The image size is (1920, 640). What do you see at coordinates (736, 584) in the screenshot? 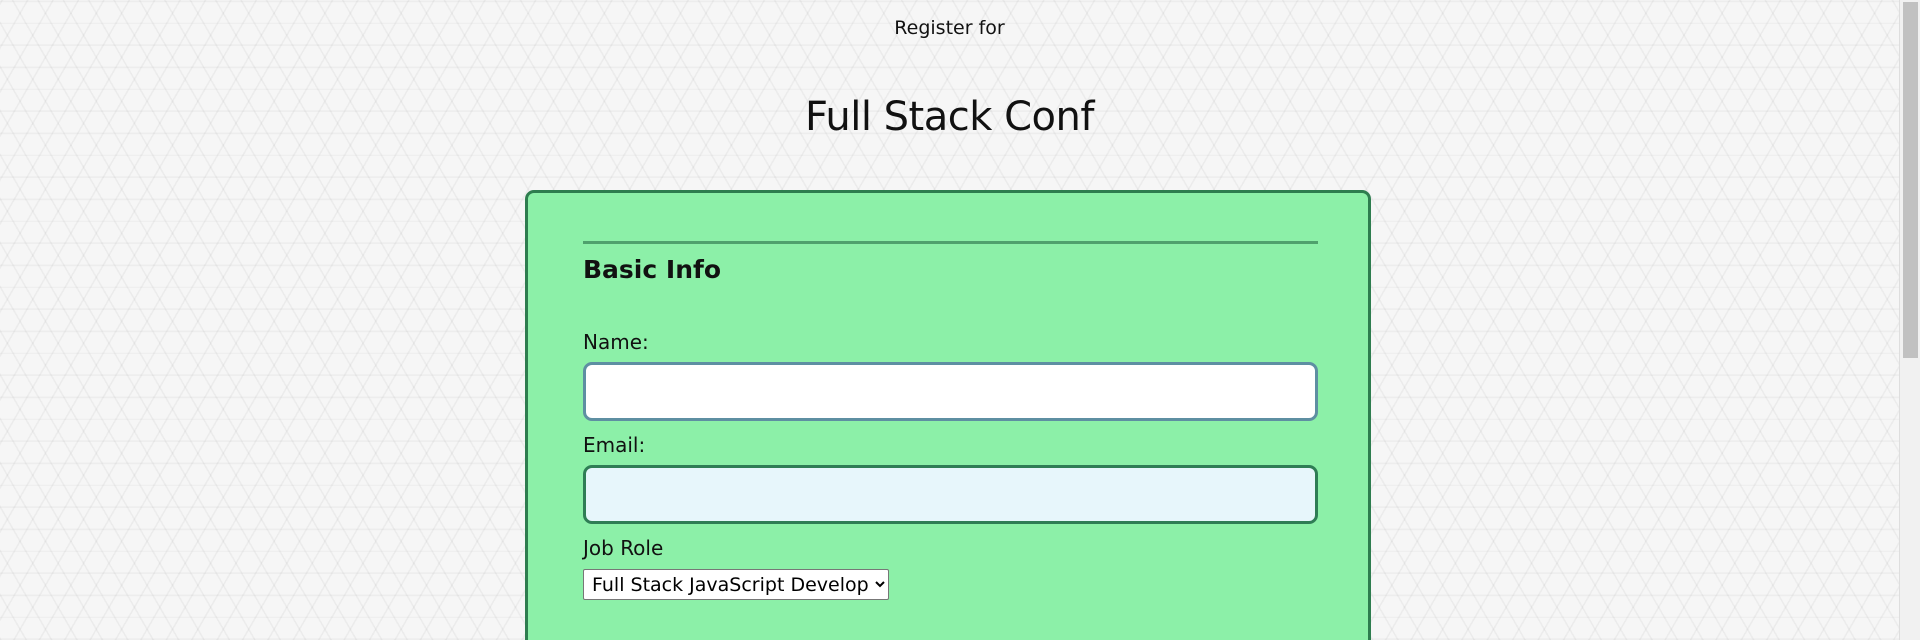
I see `job-role-select: Full Stack JavaScript Developer` at bounding box center [736, 584].